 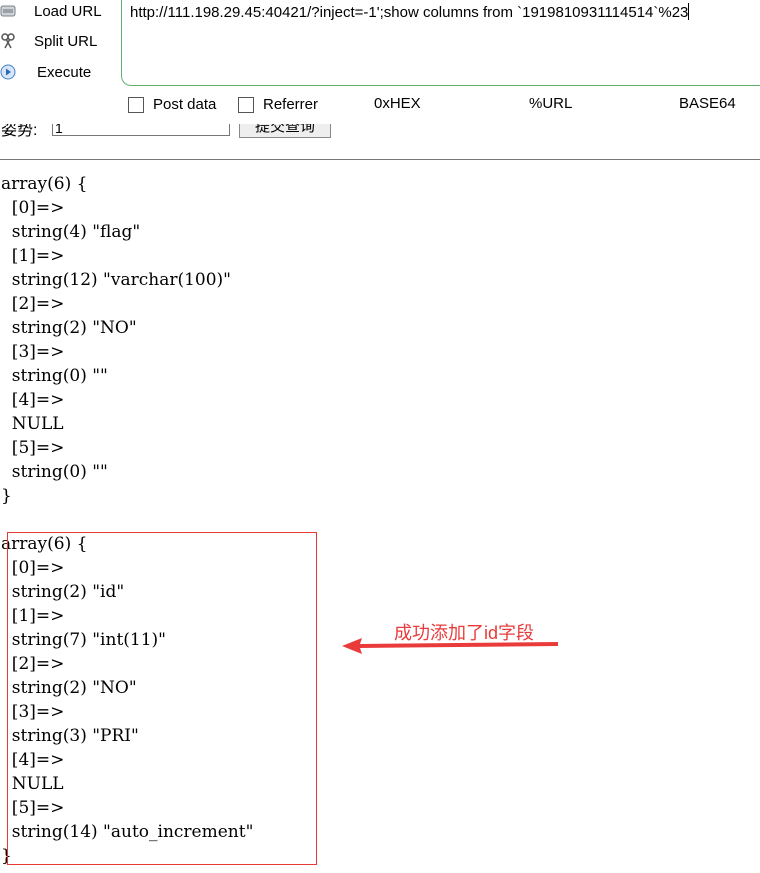 I want to click on dump-line: [4]=>, so click(x=33, y=400).